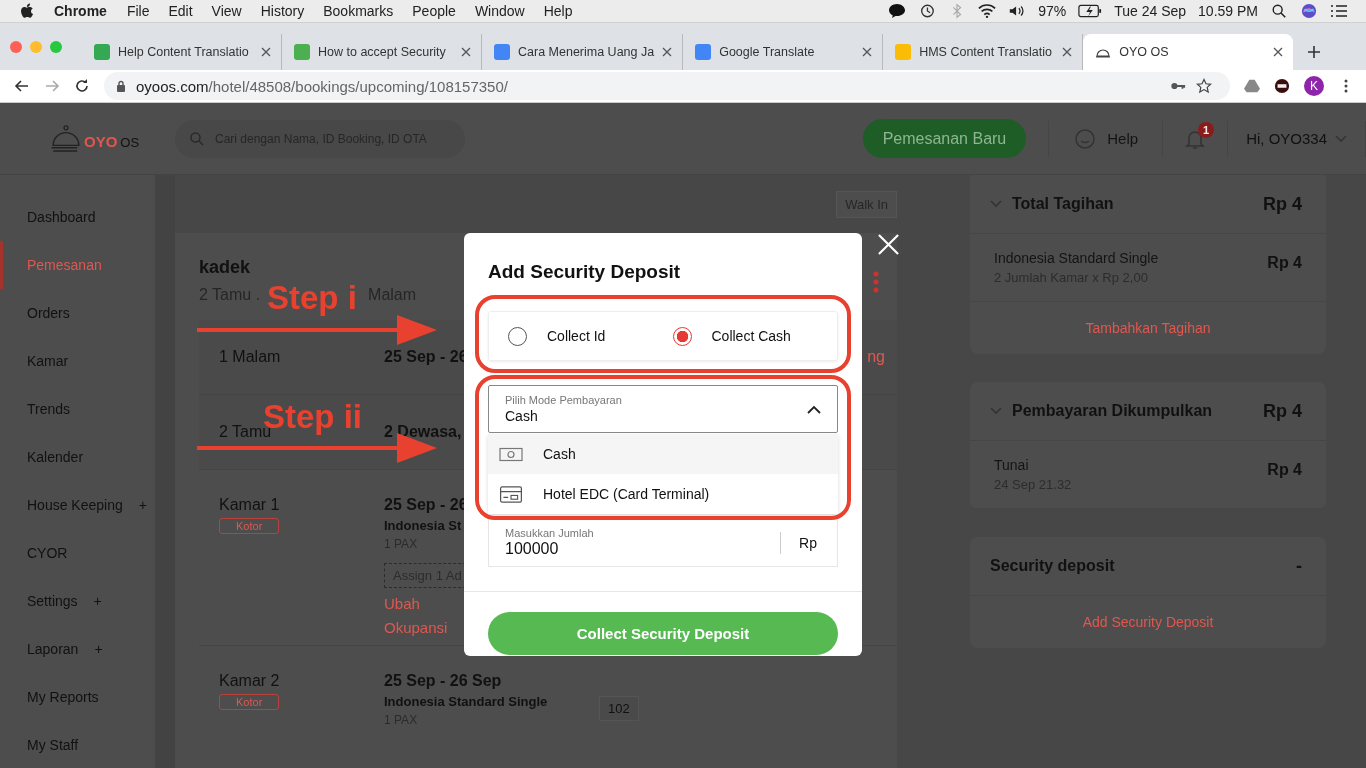 This screenshot has width=1366, height=768. What do you see at coordinates (1282, 86) in the screenshot?
I see `extension-icon` at bounding box center [1282, 86].